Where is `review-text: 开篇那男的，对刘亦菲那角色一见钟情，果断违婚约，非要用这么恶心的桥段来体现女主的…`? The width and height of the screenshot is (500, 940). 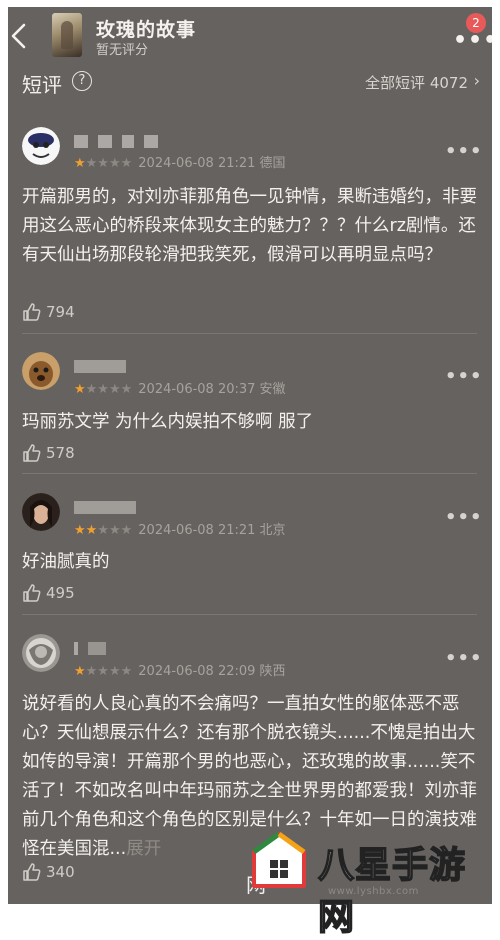 review-text: 开篇那男的，对刘亦菲那角色一见钟情，果断违婚约，非要用这么恶心的桥段来体现女主的… is located at coordinates (249, 226).